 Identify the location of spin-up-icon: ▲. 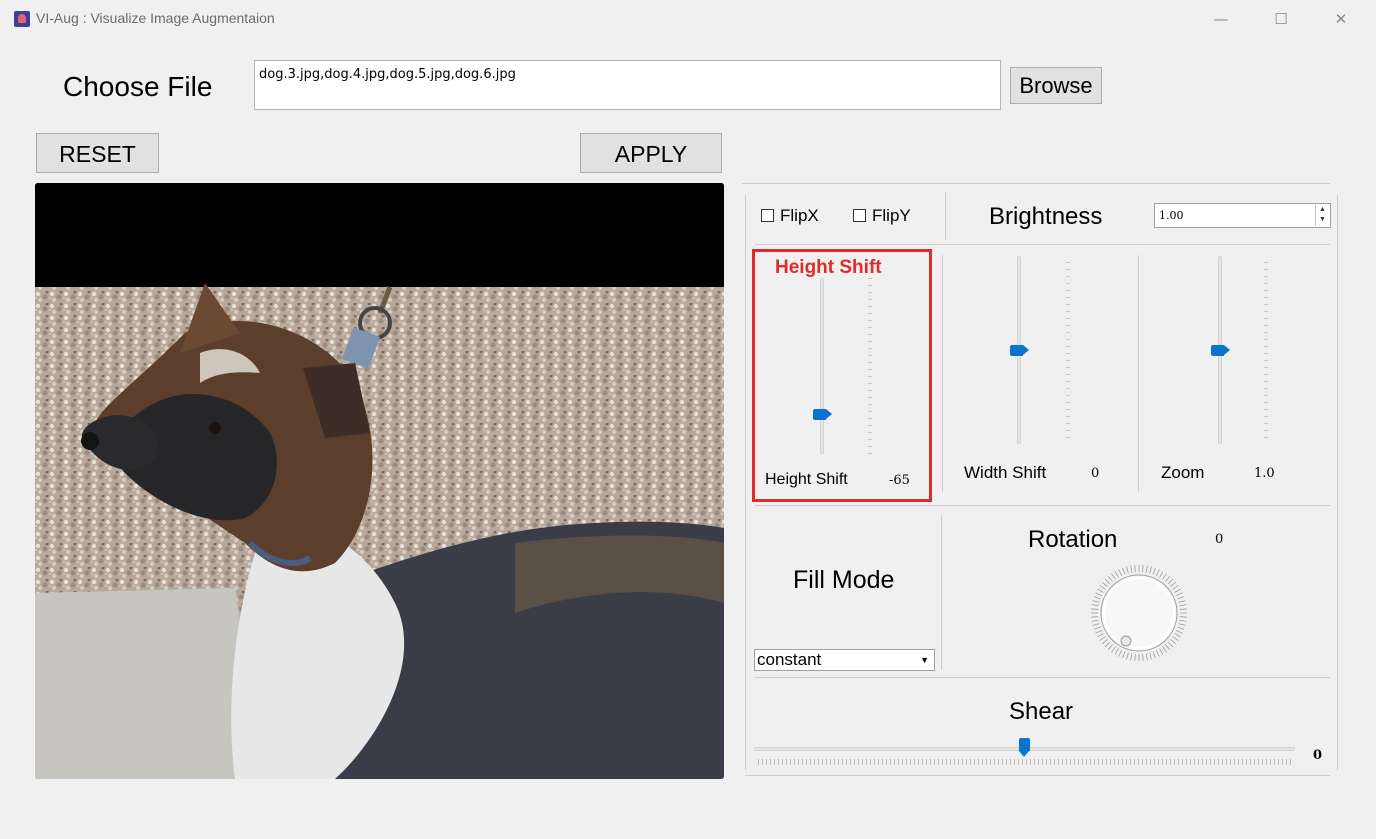
(1322, 210).